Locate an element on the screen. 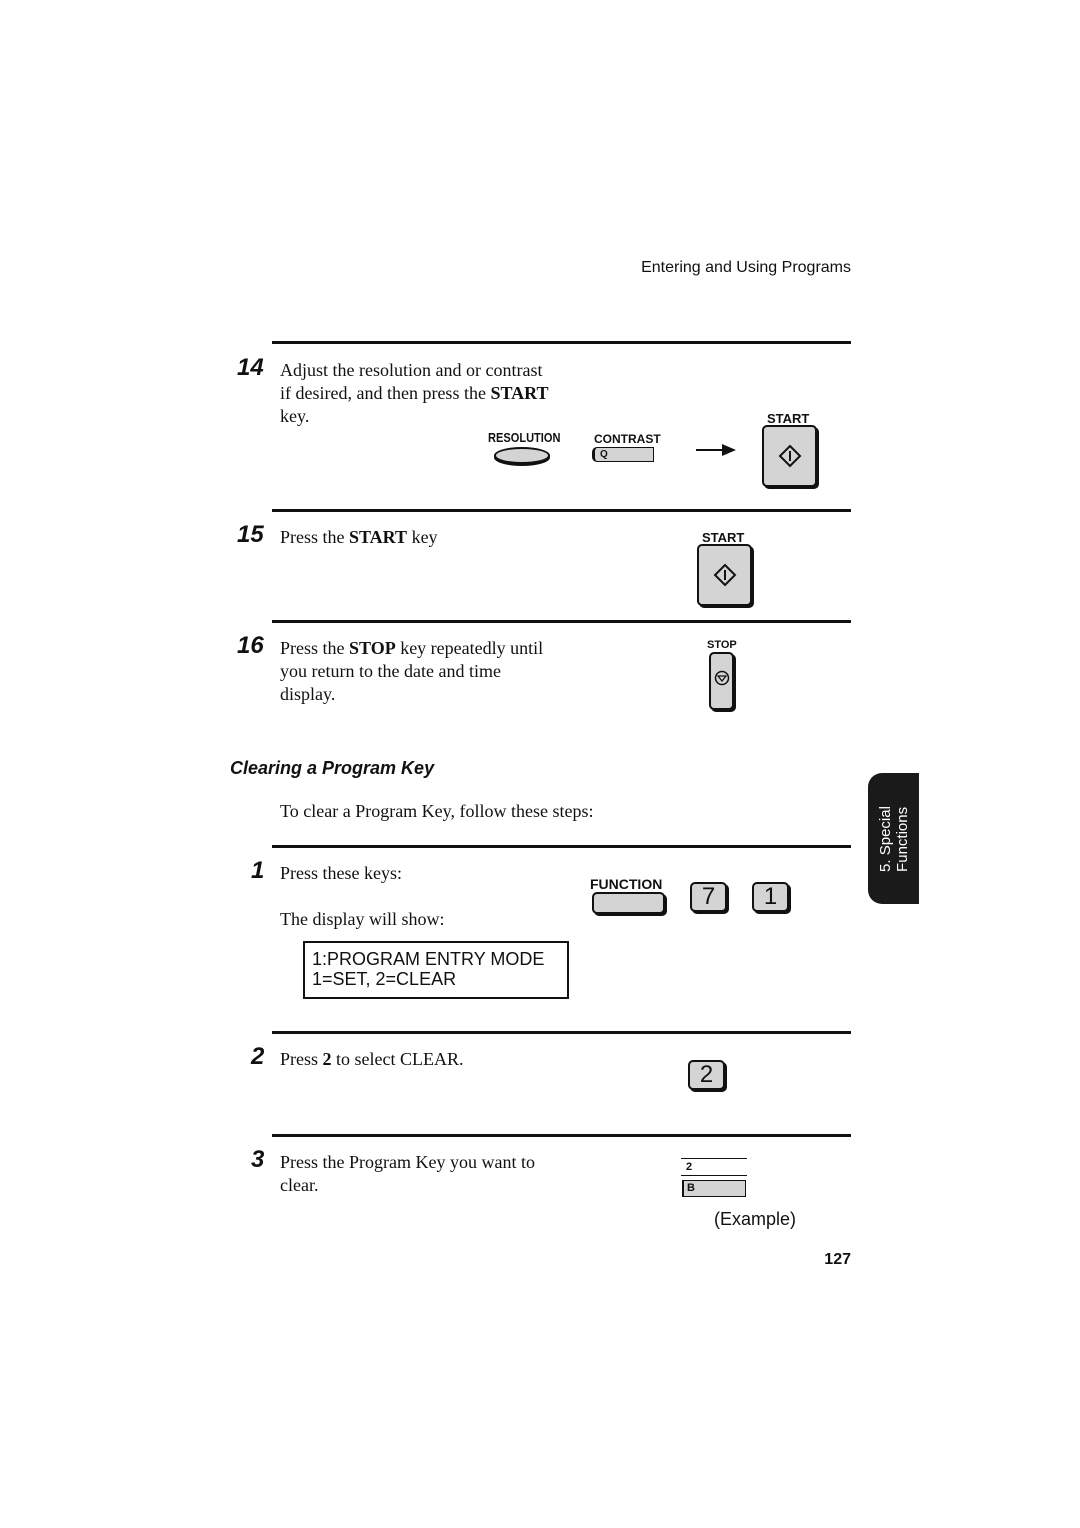  function-key is located at coordinates (628, 903).